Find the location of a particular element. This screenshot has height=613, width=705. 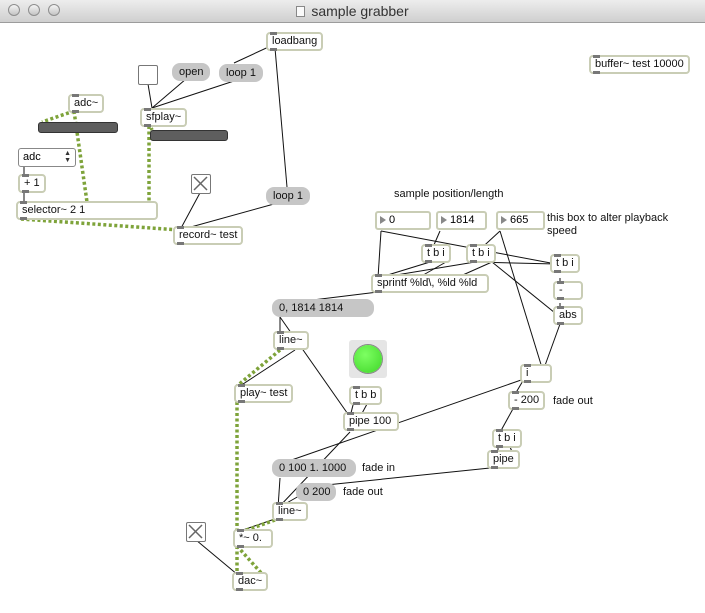

trigger-bi-object-1: t b i is located at coordinates (436, 253).